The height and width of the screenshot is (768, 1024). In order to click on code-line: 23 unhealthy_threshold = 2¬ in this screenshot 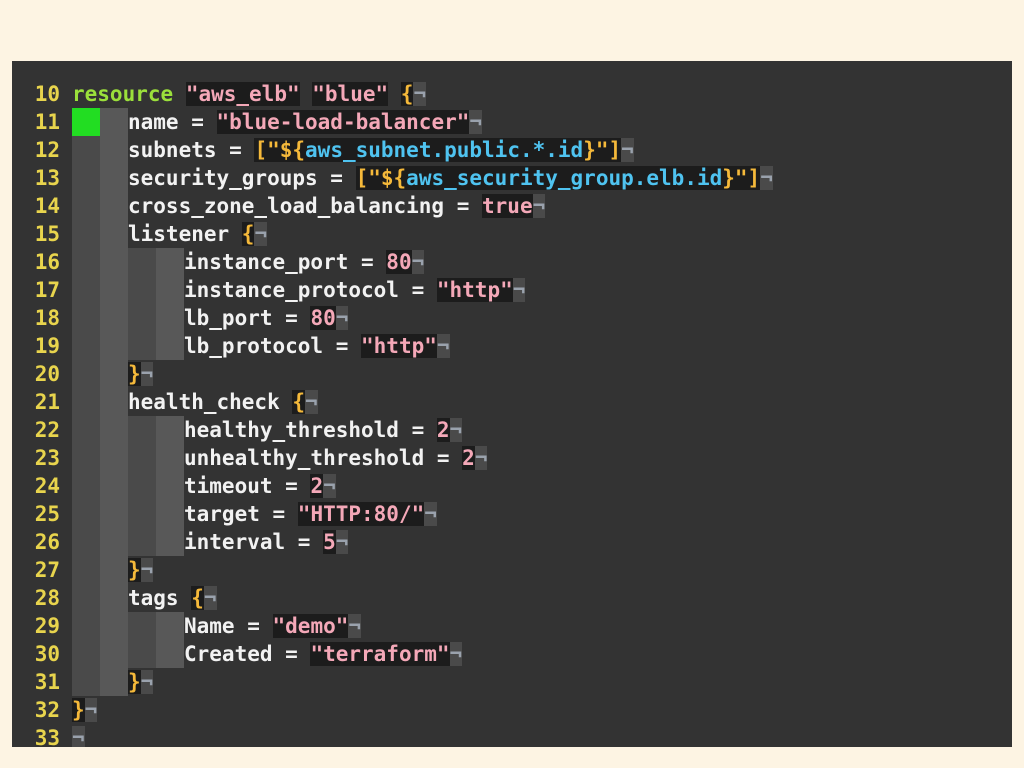, I will do `click(512, 458)`.